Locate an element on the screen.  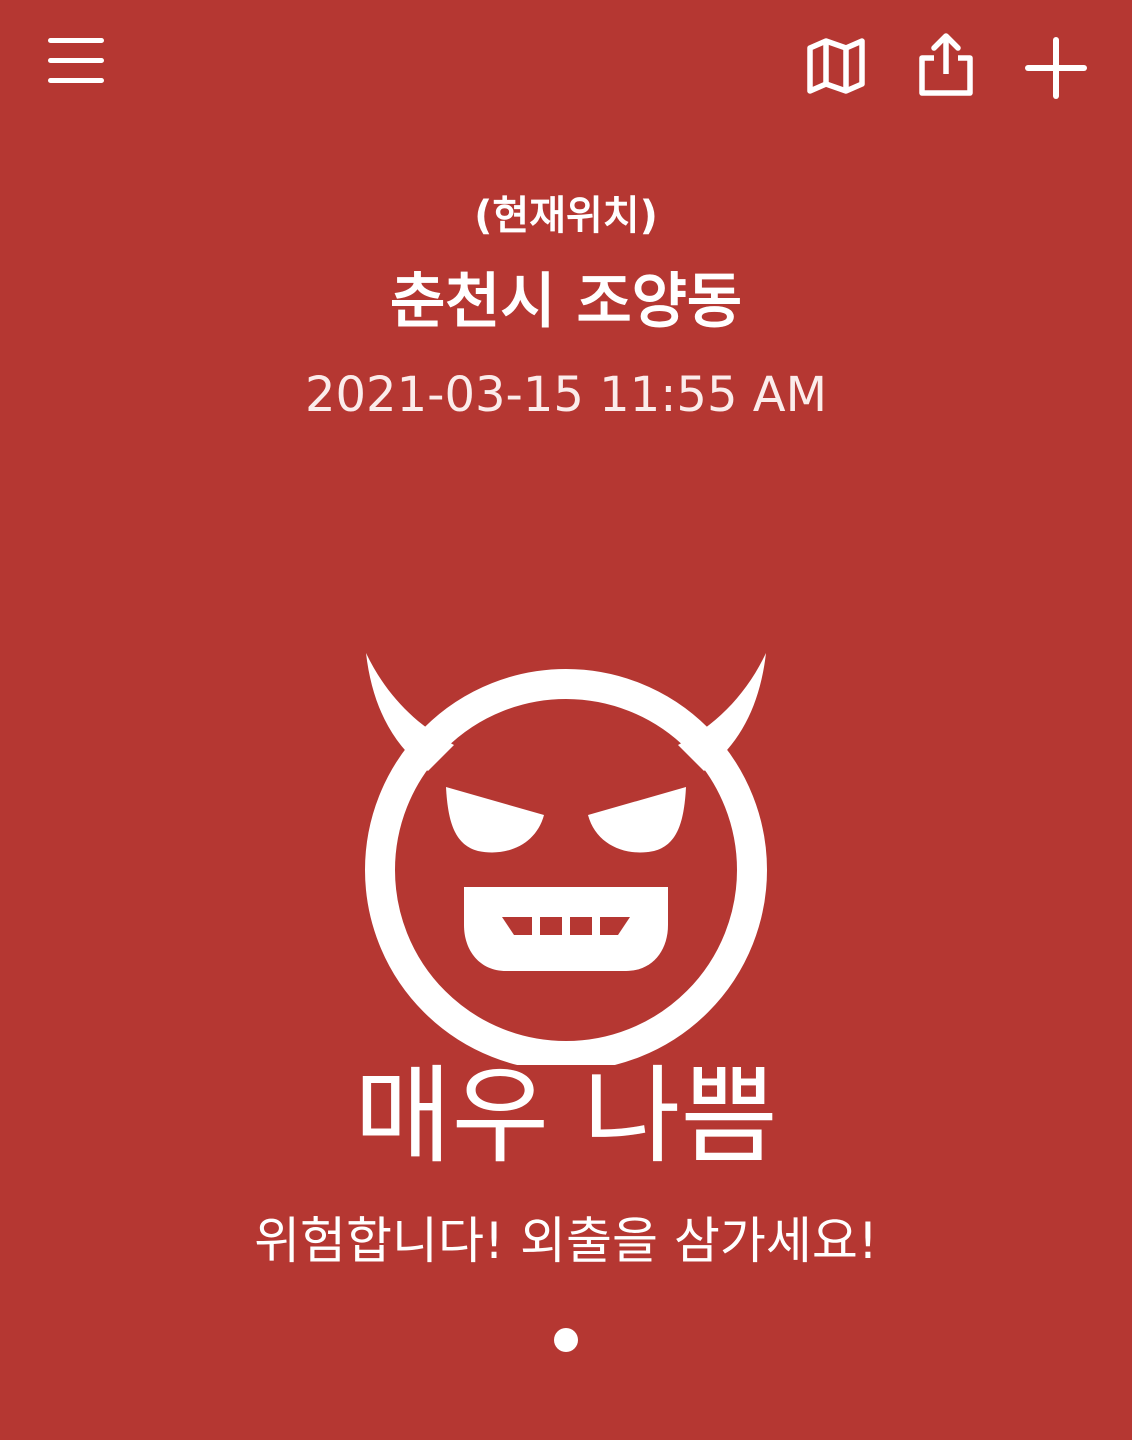
air-quality-message: 위험합니다! 외출을 삼가세요! is located at coordinates (566, 1241).